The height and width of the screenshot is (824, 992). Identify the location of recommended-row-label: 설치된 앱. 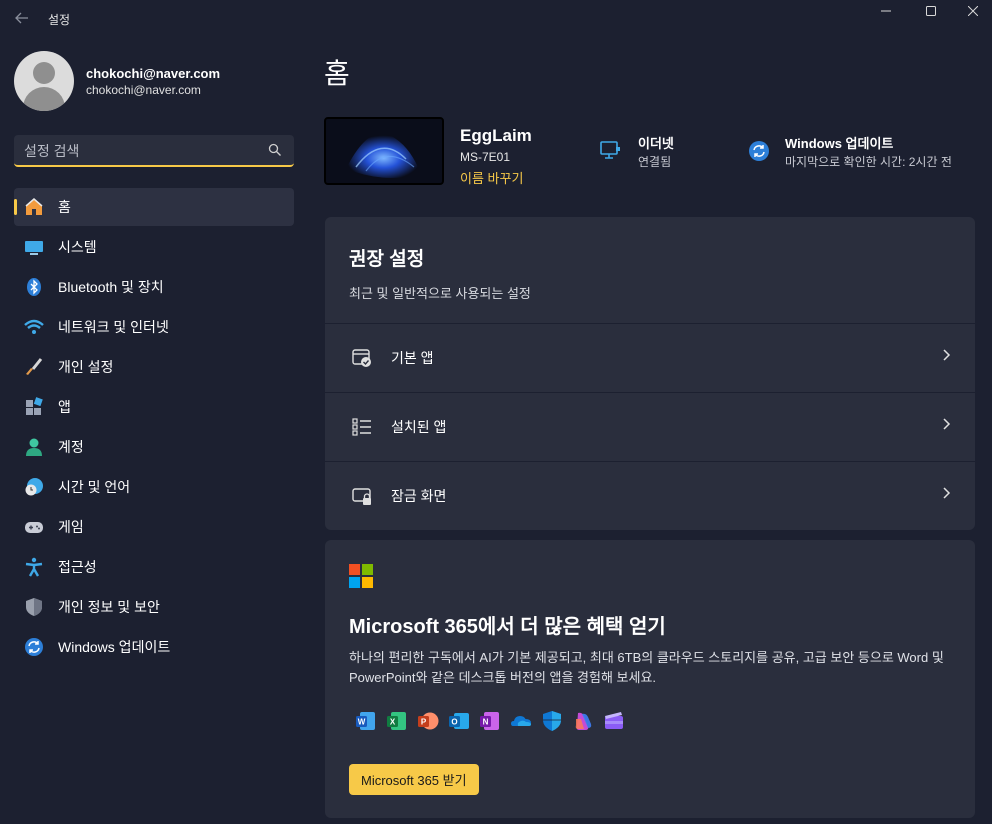
(419, 426).